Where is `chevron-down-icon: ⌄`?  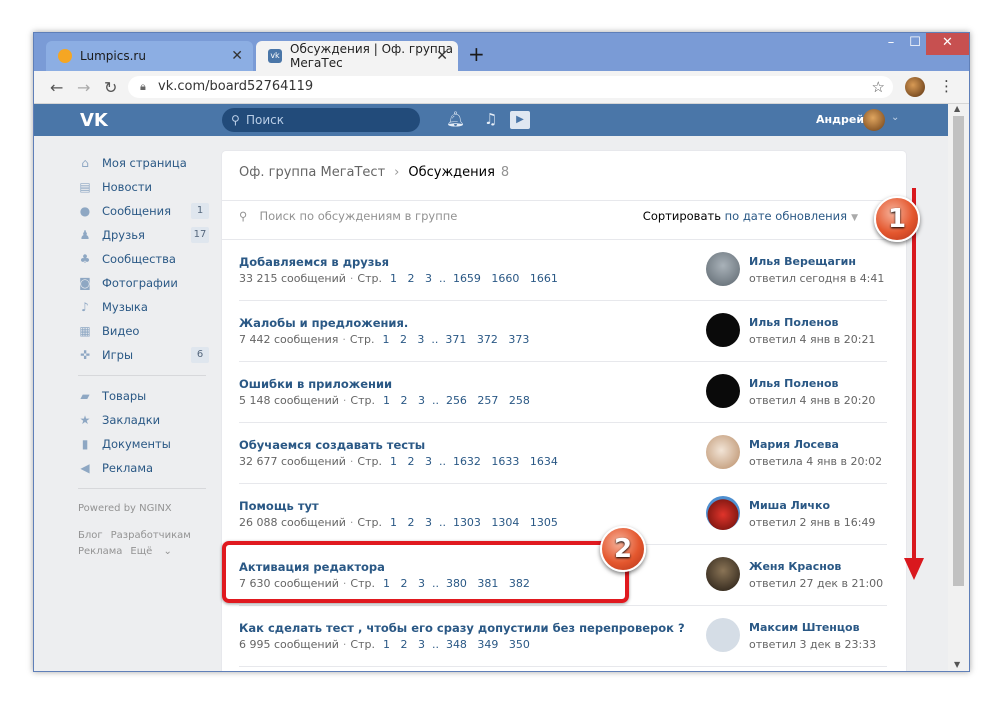 chevron-down-icon: ⌄ is located at coordinates (895, 117).